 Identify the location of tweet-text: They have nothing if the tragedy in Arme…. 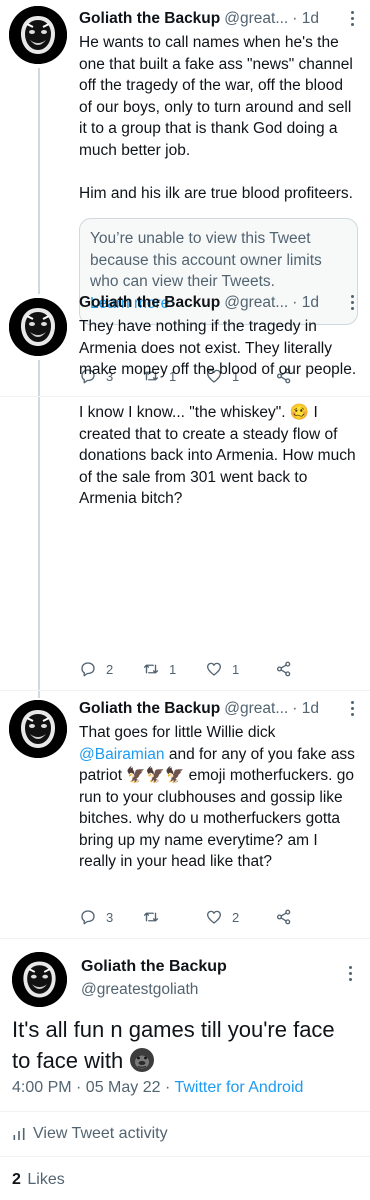
(218, 412).